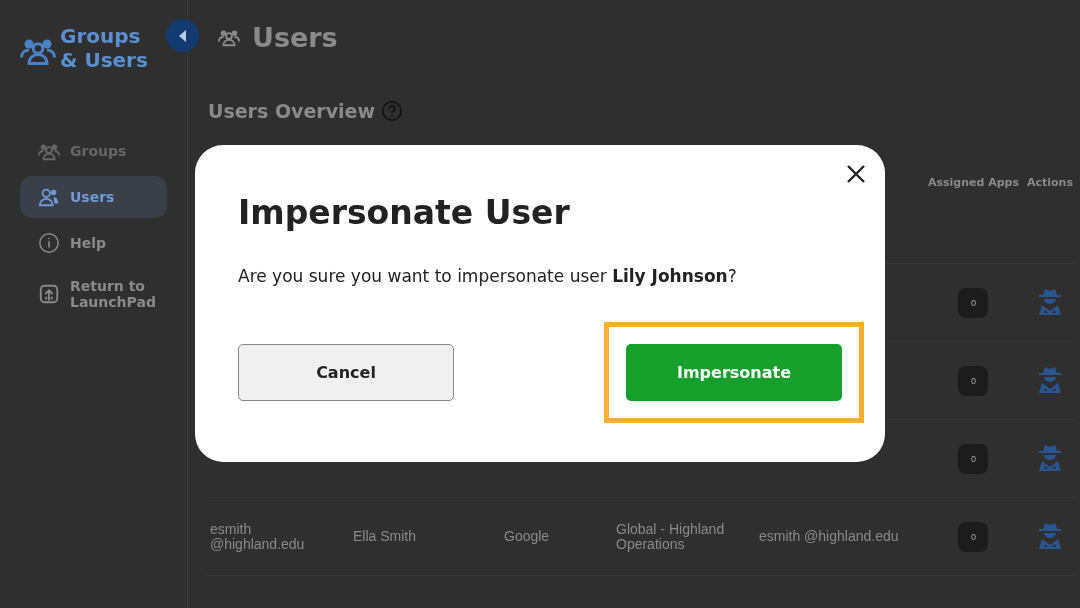  I want to click on column-header: Assigned Apps, so click(973, 182).